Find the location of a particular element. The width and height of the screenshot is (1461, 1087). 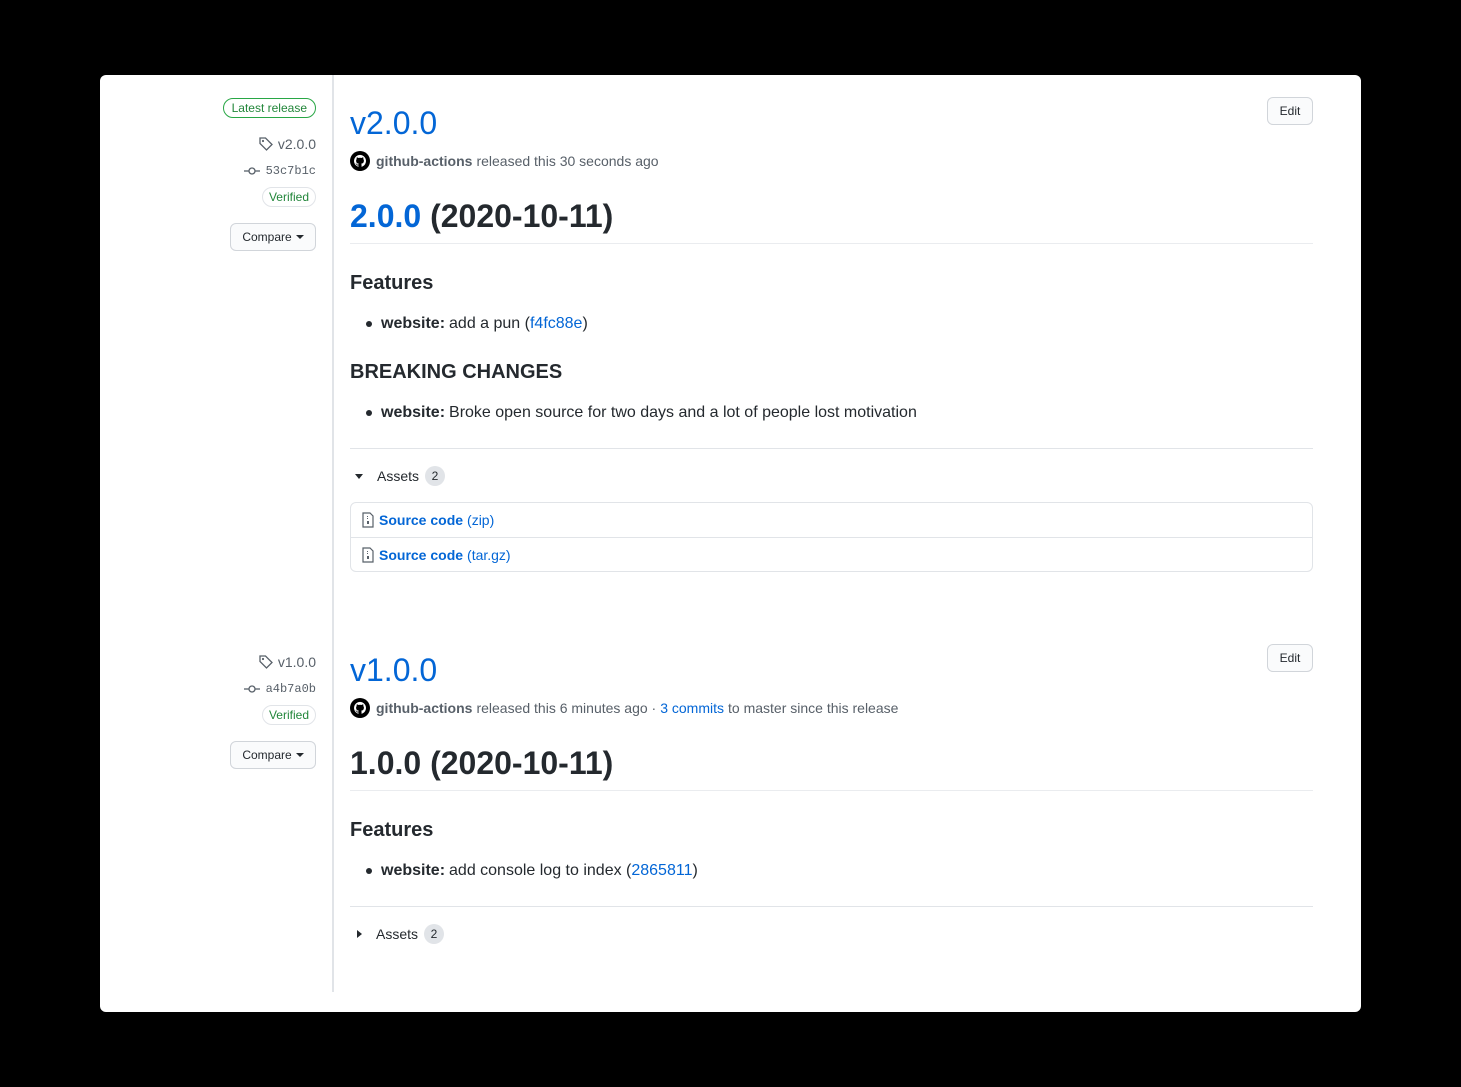

release-commit: 53c7b1c is located at coordinates (279, 171).